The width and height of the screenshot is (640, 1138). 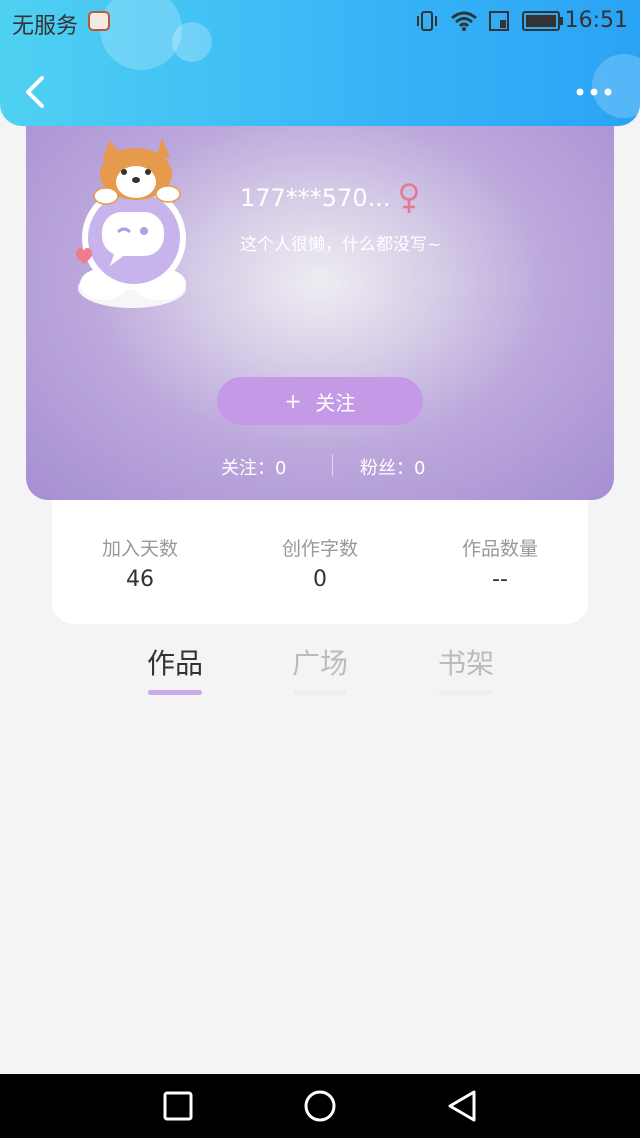 I want to click on social-stats: 关注：0 粉丝：0, so click(x=320, y=467).